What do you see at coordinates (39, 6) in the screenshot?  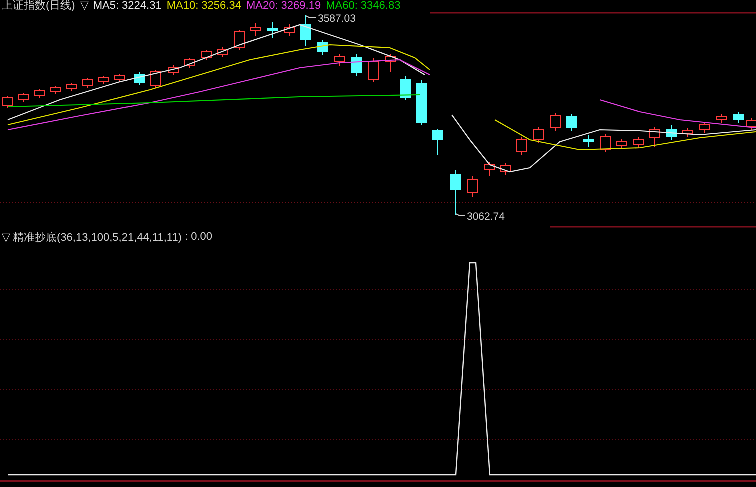 I see `legend-title: 上证指数(日线)` at bounding box center [39, 6].